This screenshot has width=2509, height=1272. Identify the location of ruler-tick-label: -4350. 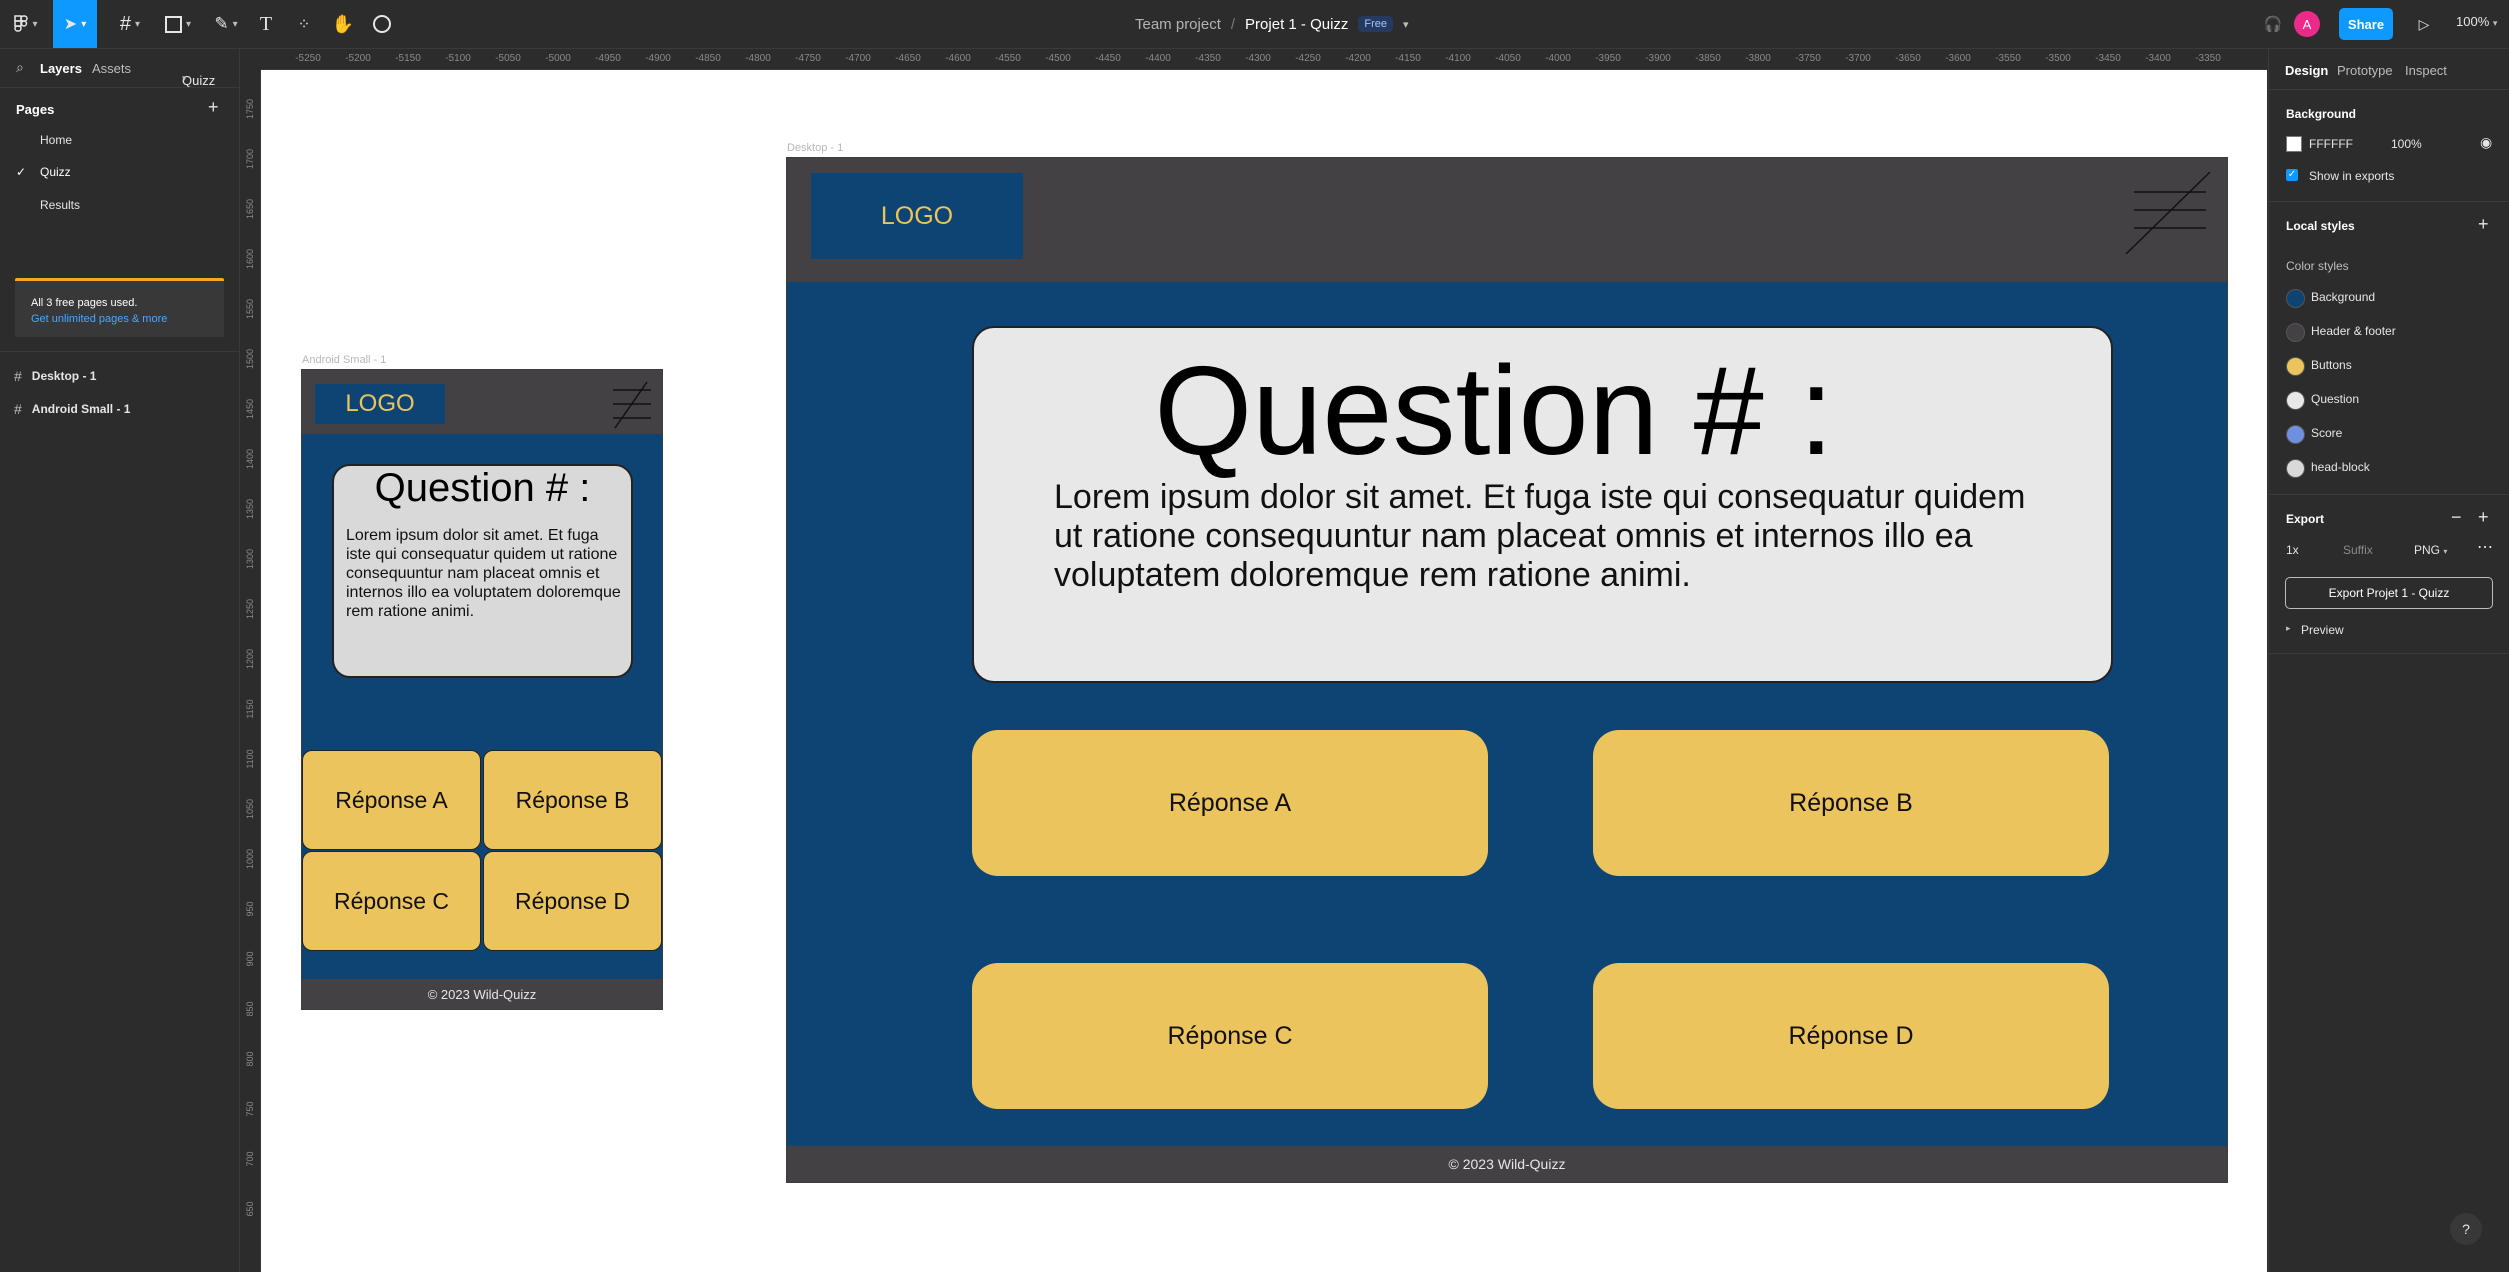
(1208, 58).